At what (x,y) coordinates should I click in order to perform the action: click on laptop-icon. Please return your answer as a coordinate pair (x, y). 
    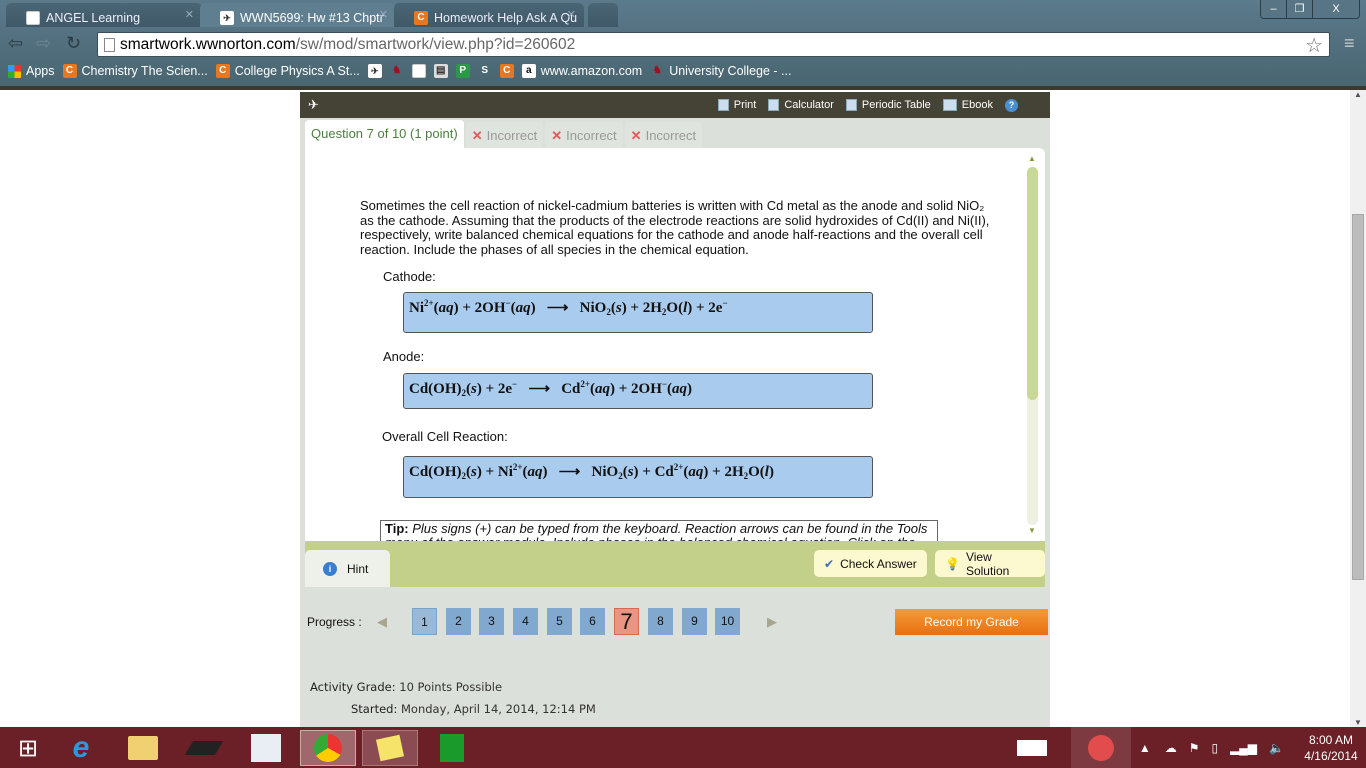
    Looking at the image, I should click on (204, 748).